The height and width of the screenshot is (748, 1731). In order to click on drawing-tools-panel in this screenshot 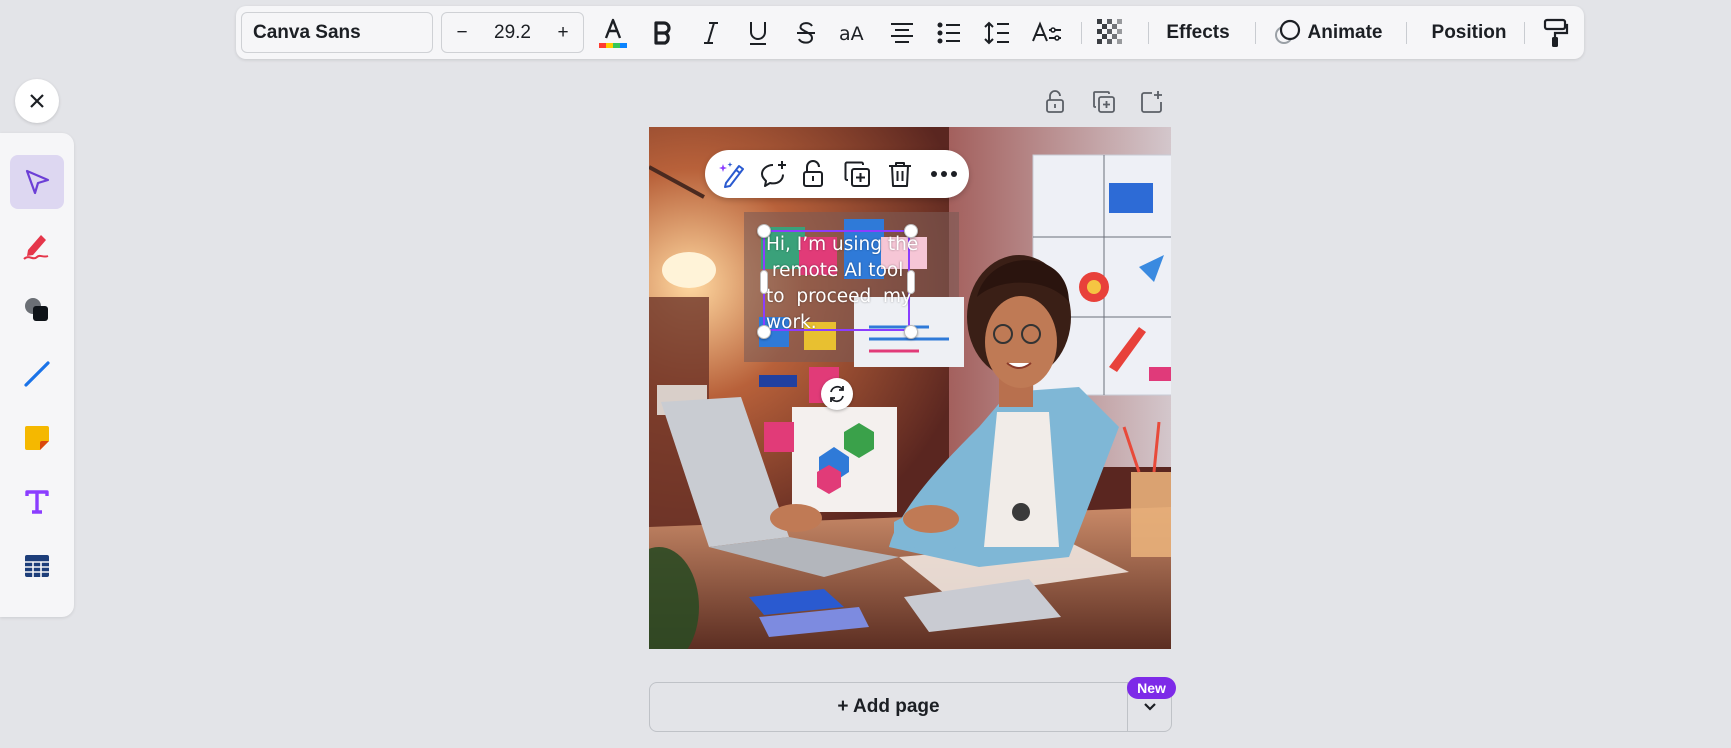, I will do `click(37, 375)`.